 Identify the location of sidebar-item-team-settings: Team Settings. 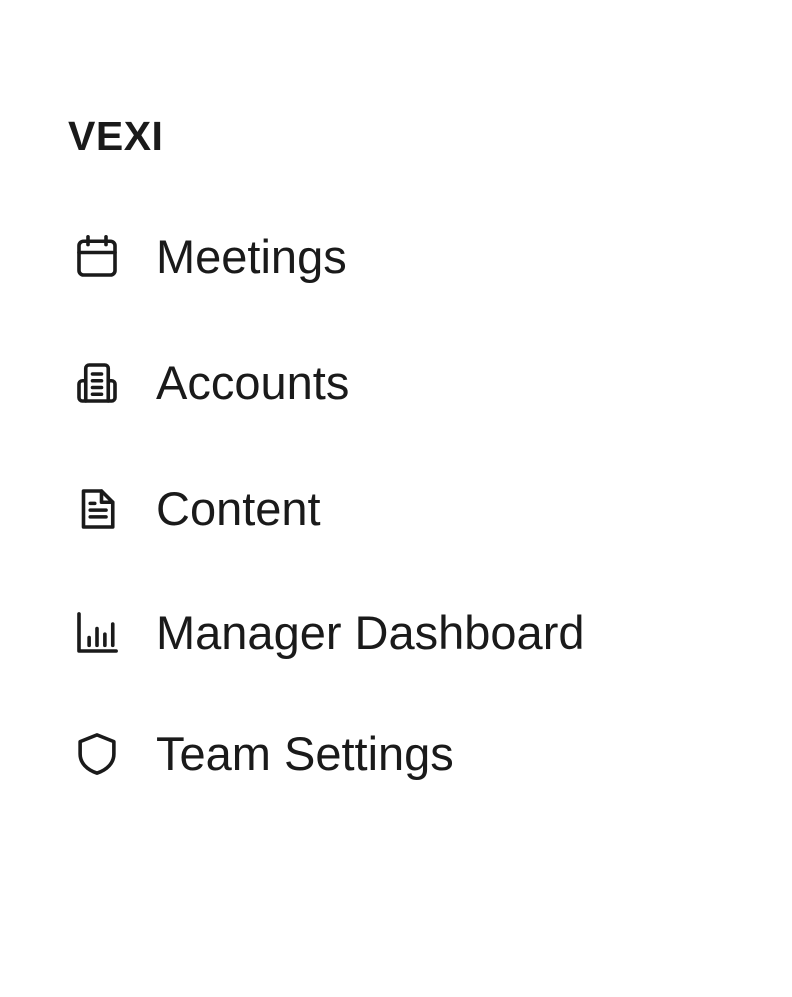
(264, 754).